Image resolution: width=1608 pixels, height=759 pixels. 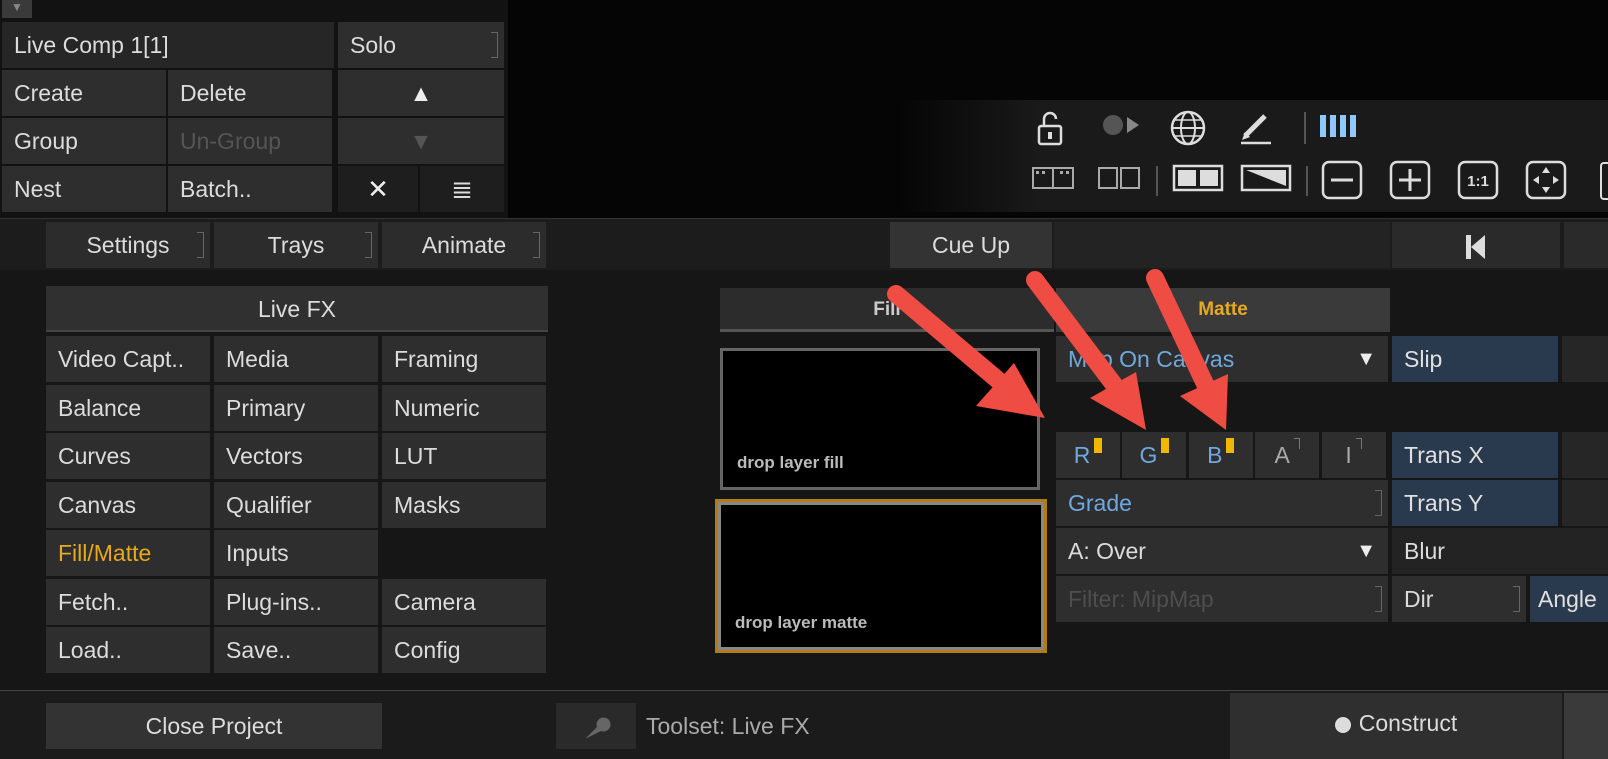 What do you see at coordinates (250, 189) in the screenshot?
I see `batch-button: Batch..` at bounding box center [250, 189].